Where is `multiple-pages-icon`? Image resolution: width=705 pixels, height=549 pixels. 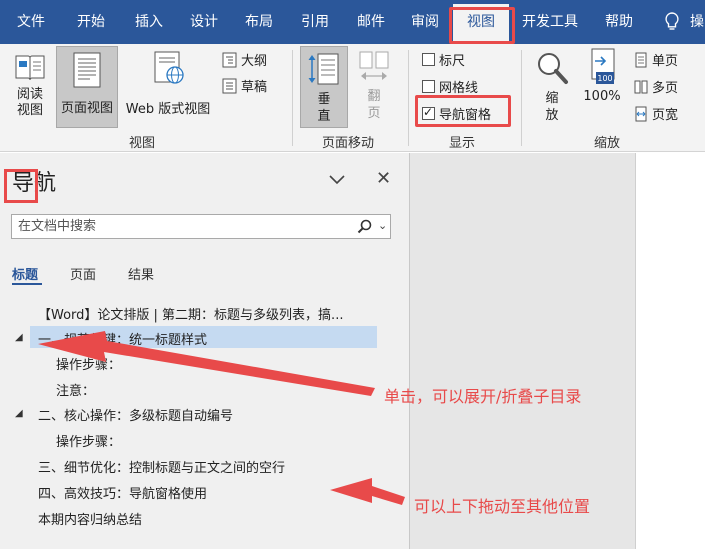 multiple-pages-icon is located at coordinates (641, 86).